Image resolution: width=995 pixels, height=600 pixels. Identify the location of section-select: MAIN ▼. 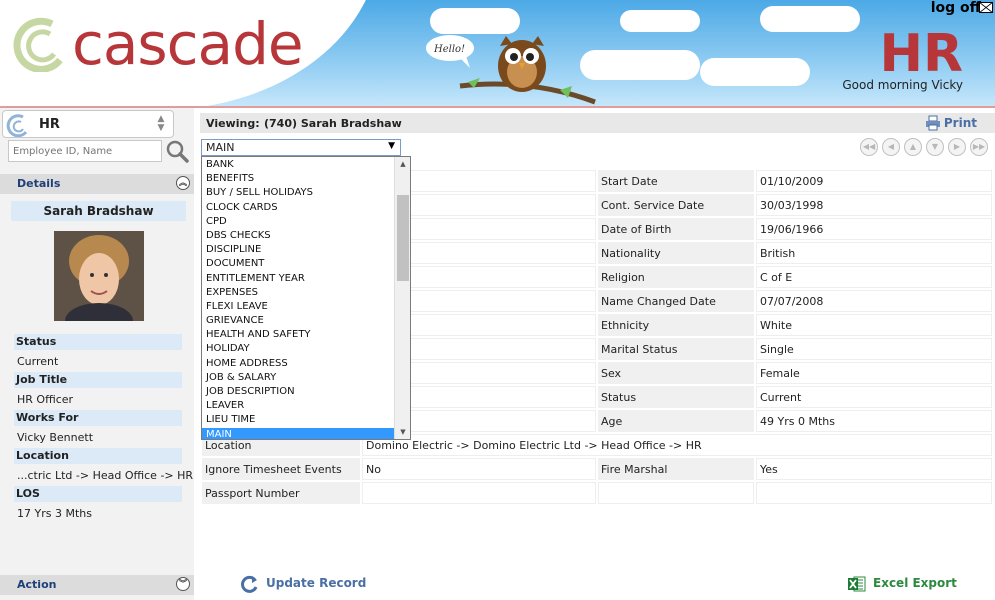
(301, 147).